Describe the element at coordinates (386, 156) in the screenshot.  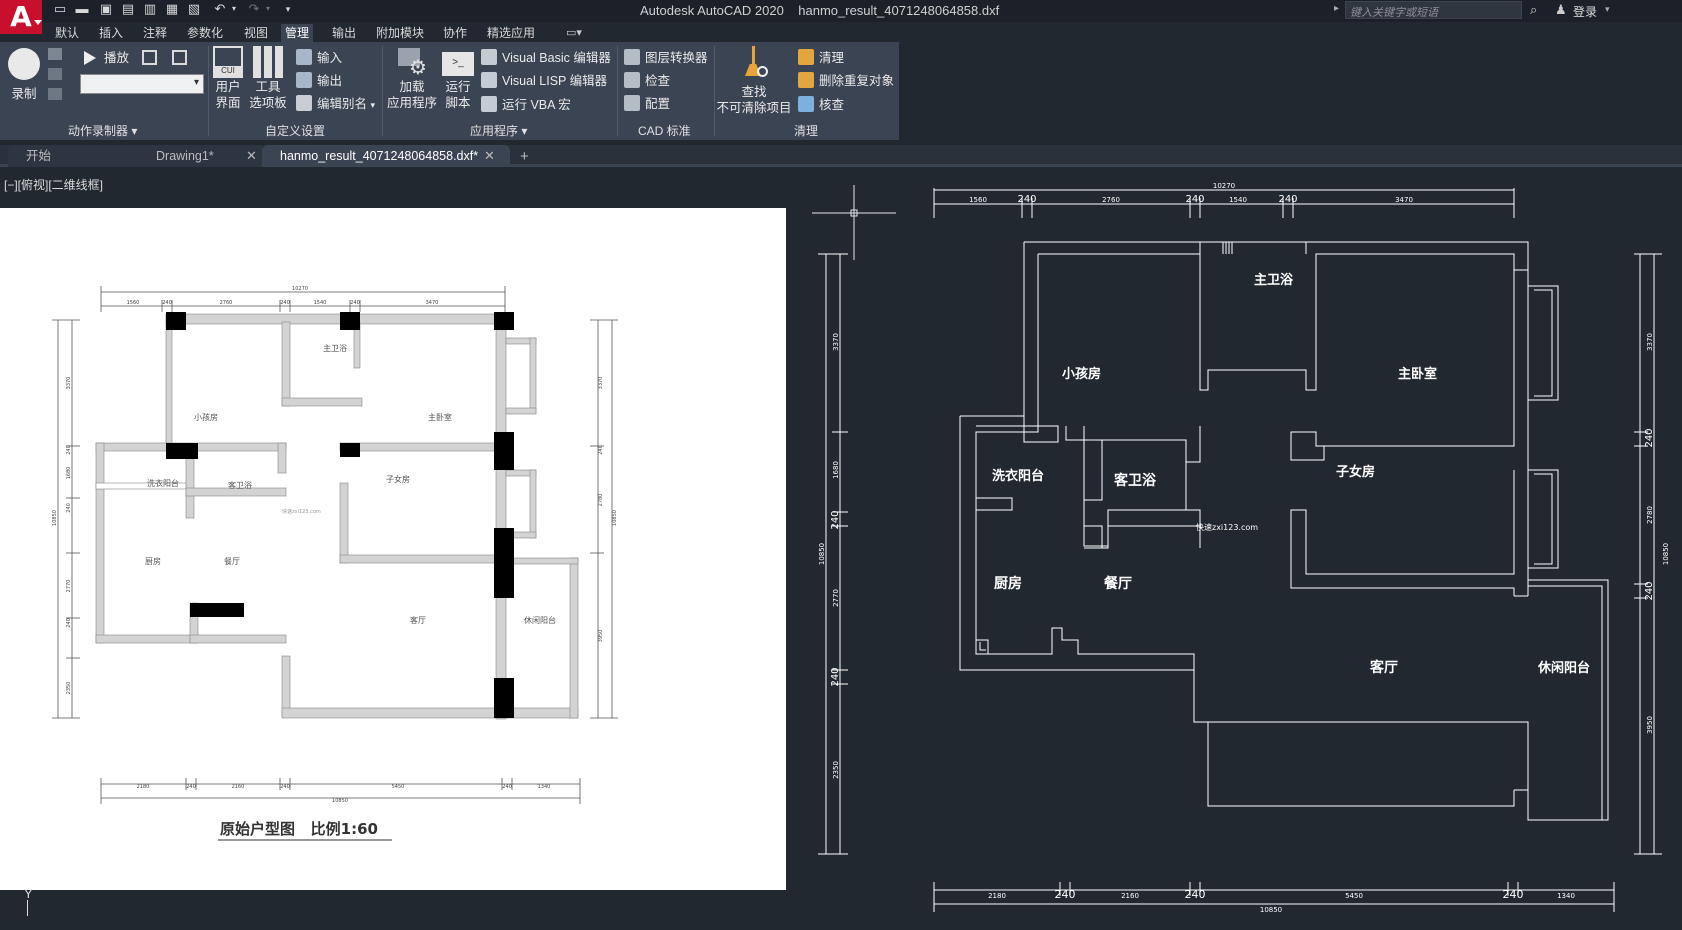
I see `tab-hanmo-result: hanmo_result_4071248064858.dxf* ✕` at that location.